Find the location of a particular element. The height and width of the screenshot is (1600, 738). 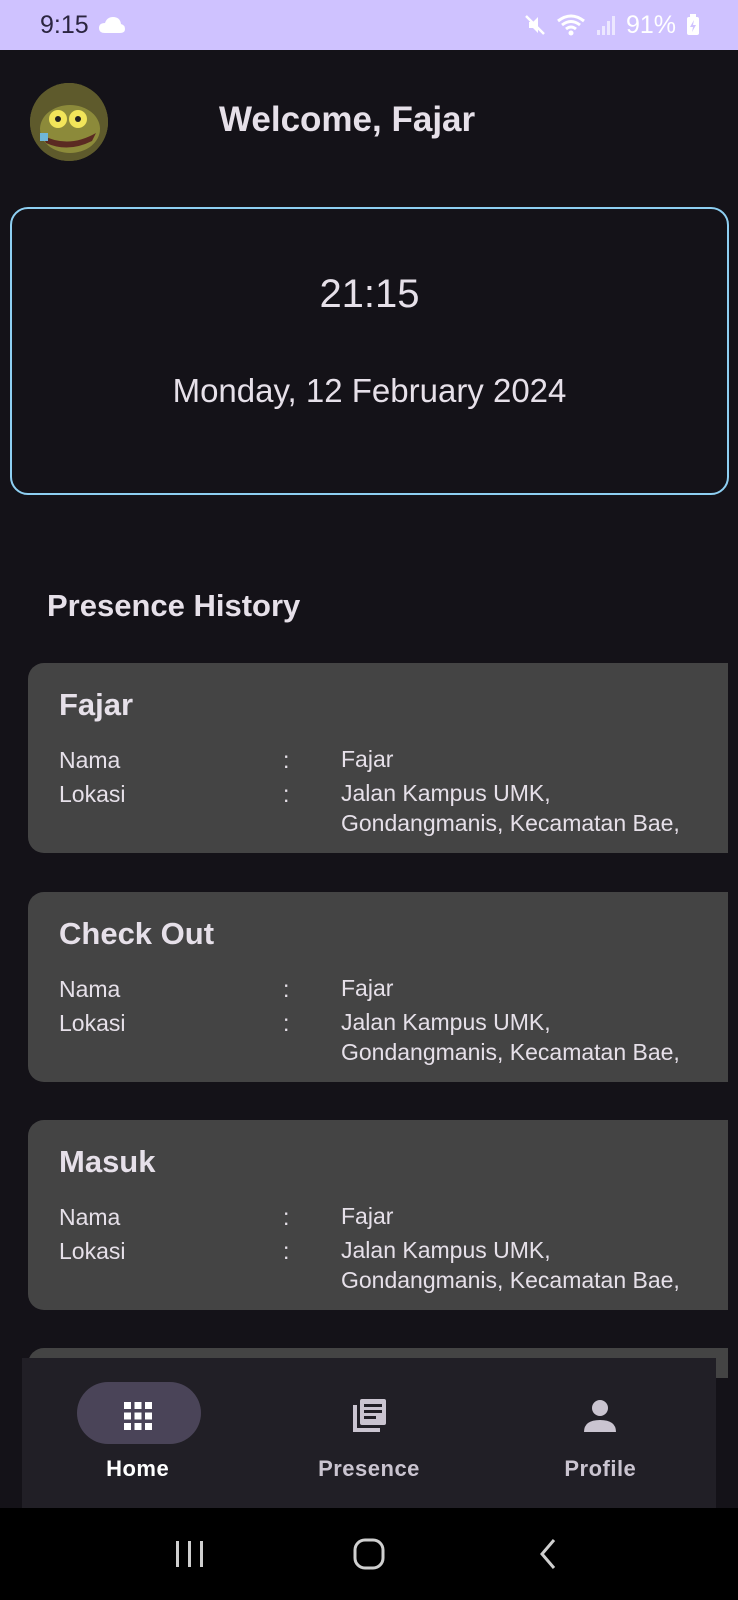

signal-icon is located at coordinates (606, 25).